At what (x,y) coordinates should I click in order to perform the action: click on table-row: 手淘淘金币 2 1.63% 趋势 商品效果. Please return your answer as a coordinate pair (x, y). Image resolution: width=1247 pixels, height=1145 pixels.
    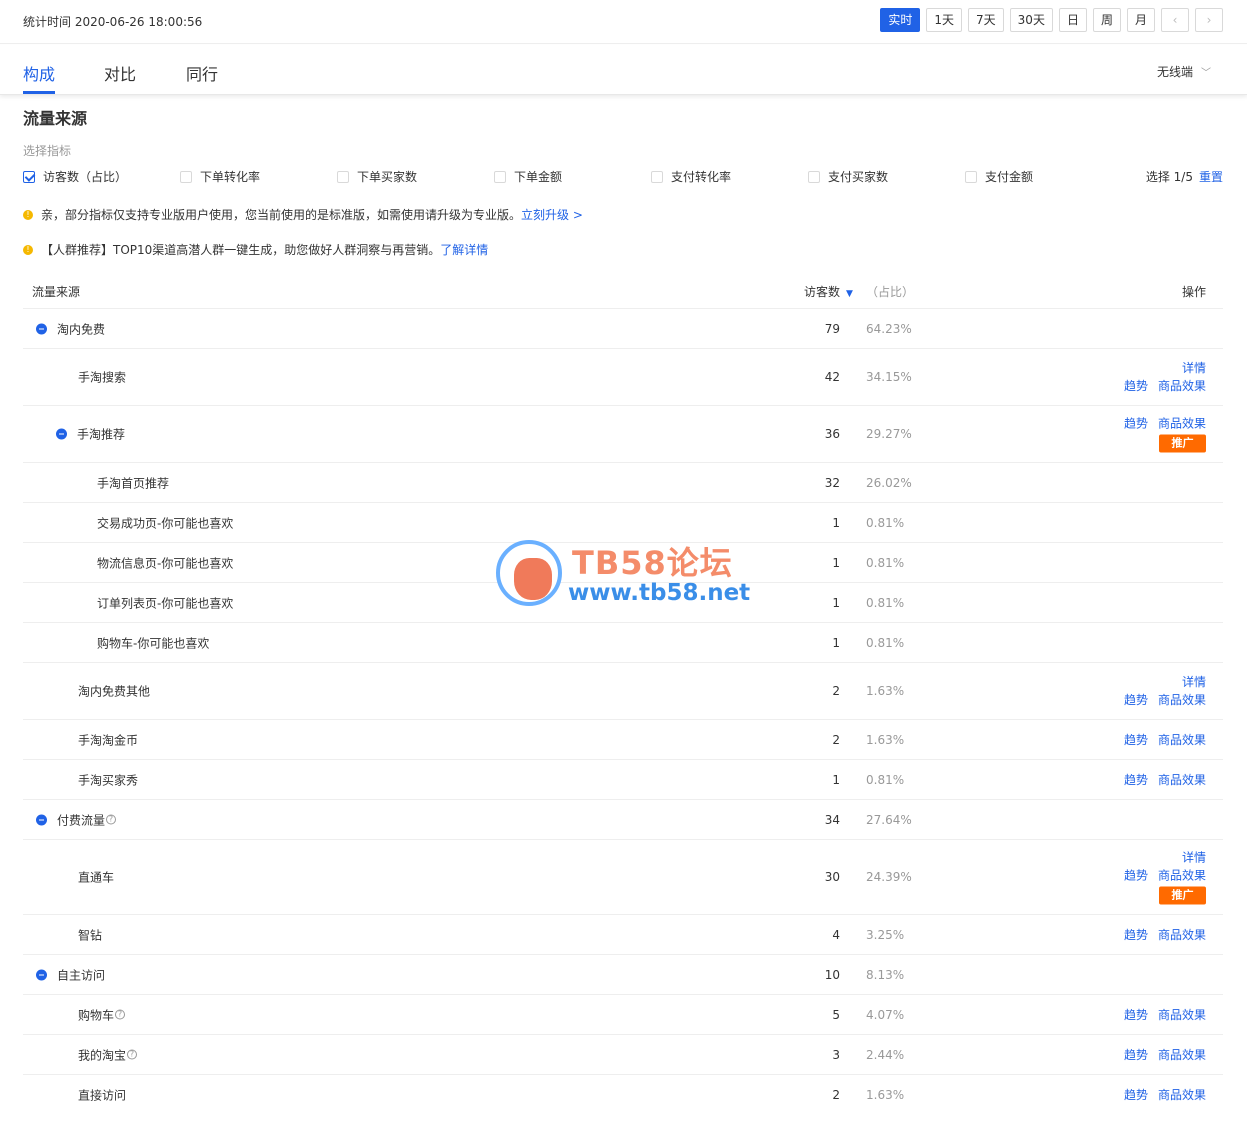
    Looking at the image, I should click on (623, 740).